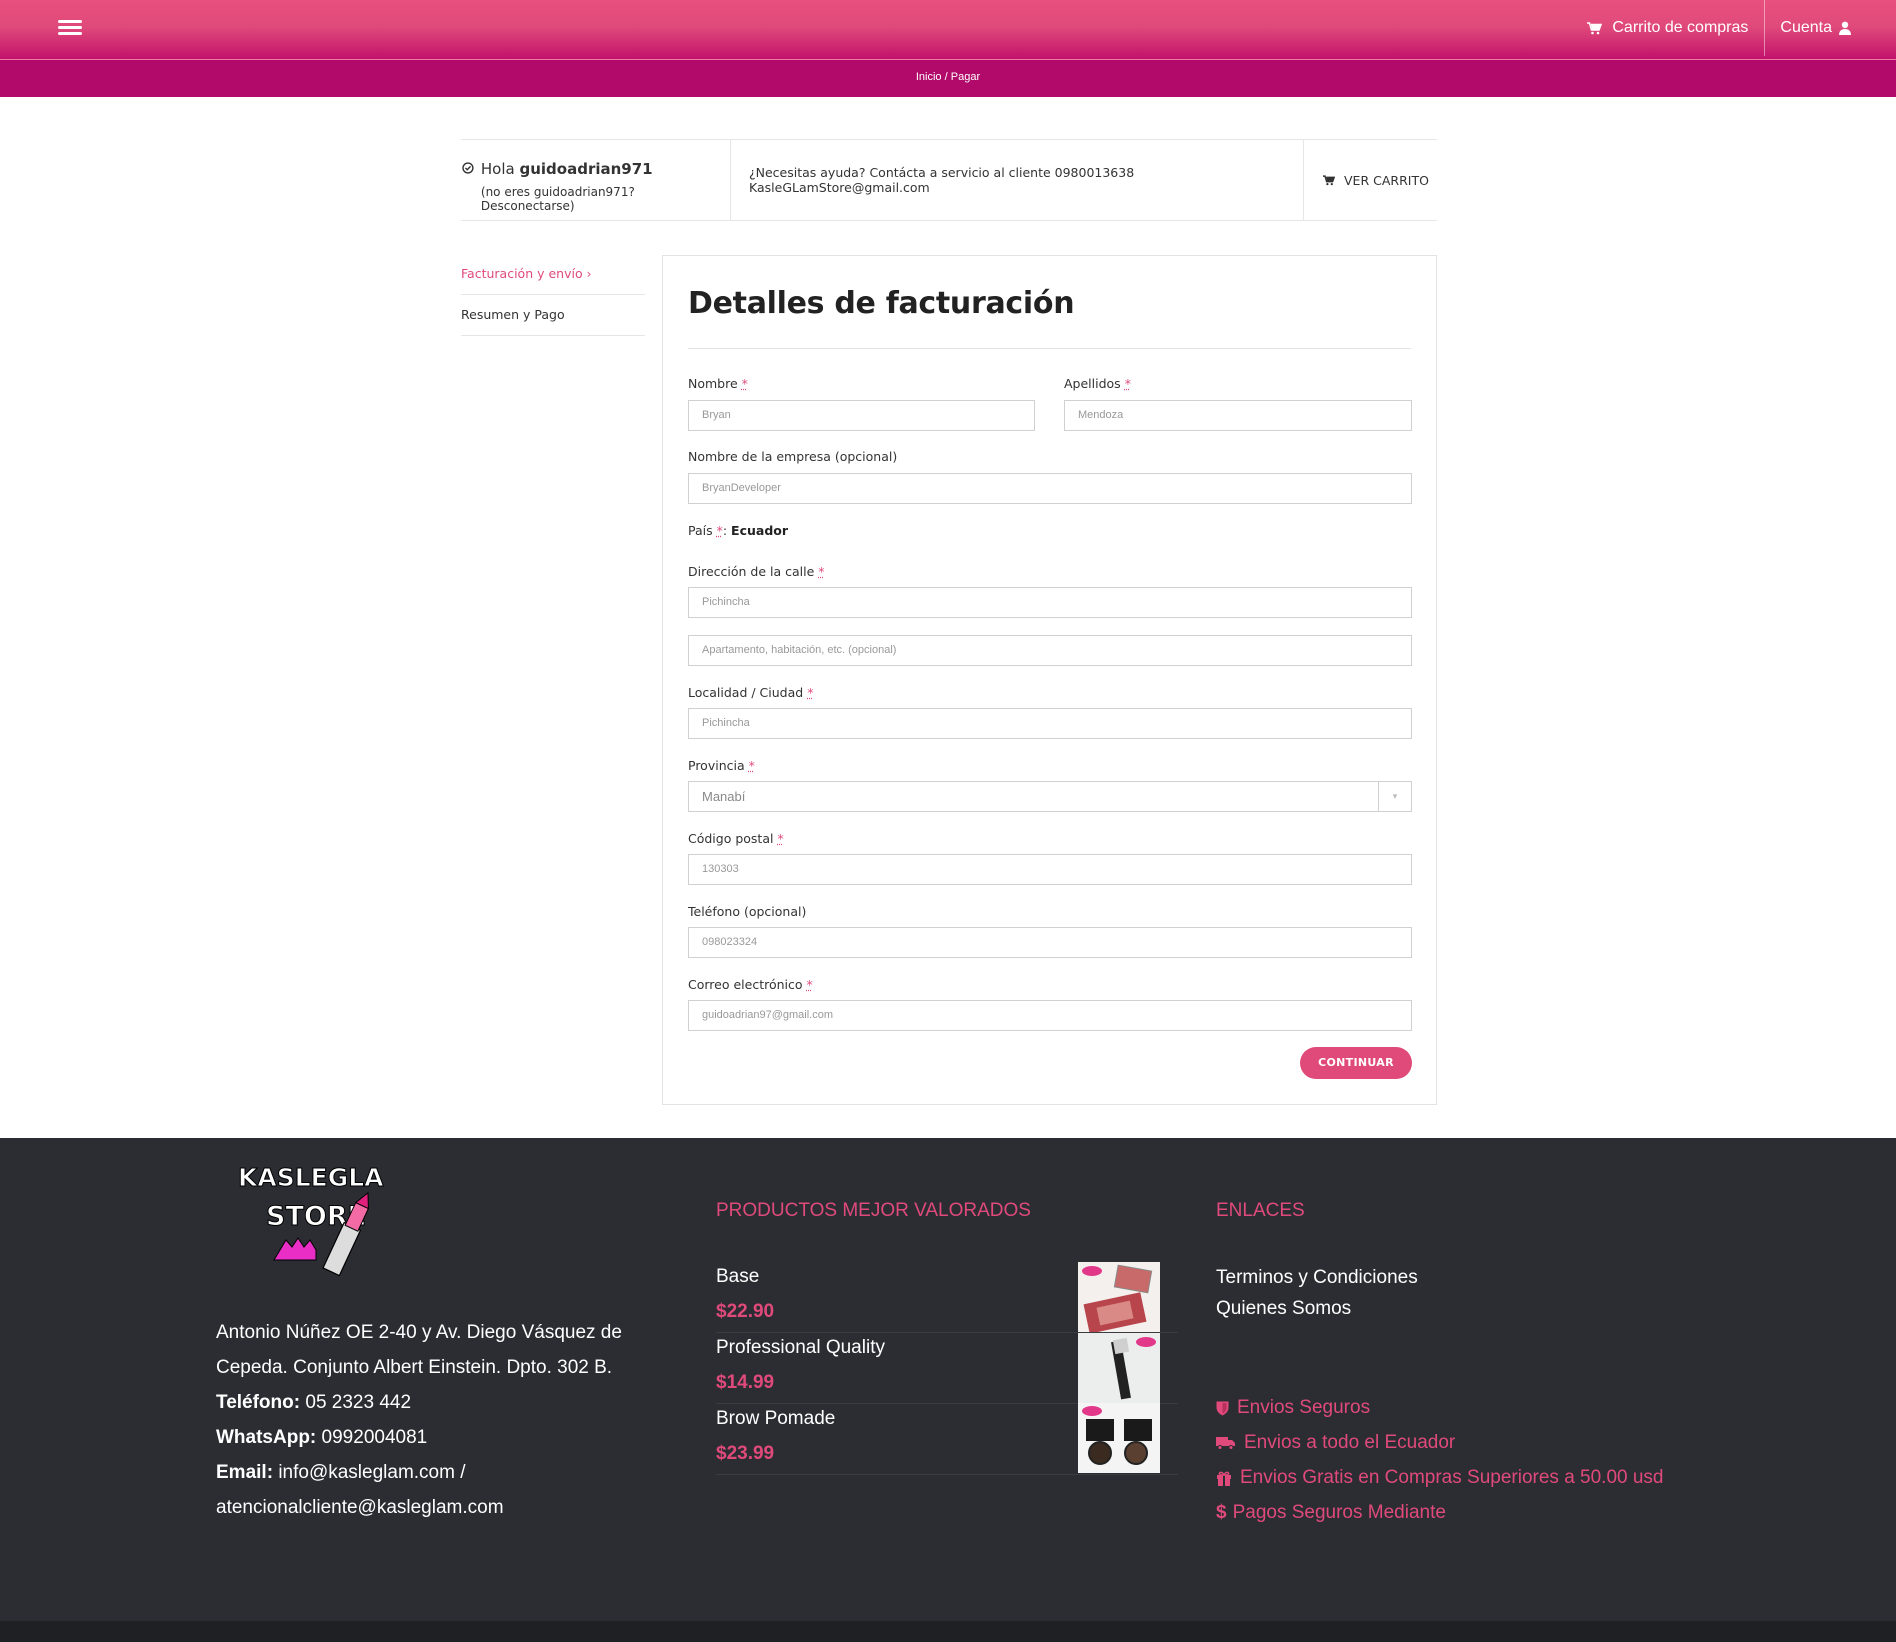 The height and width of the screenshot is (1642, 1896). What do you see at coordinates (1050, 1015) in the screenshot?
I see `email-field: guidoadrian97@gmail.com` at bounding box center [1050, 1015].